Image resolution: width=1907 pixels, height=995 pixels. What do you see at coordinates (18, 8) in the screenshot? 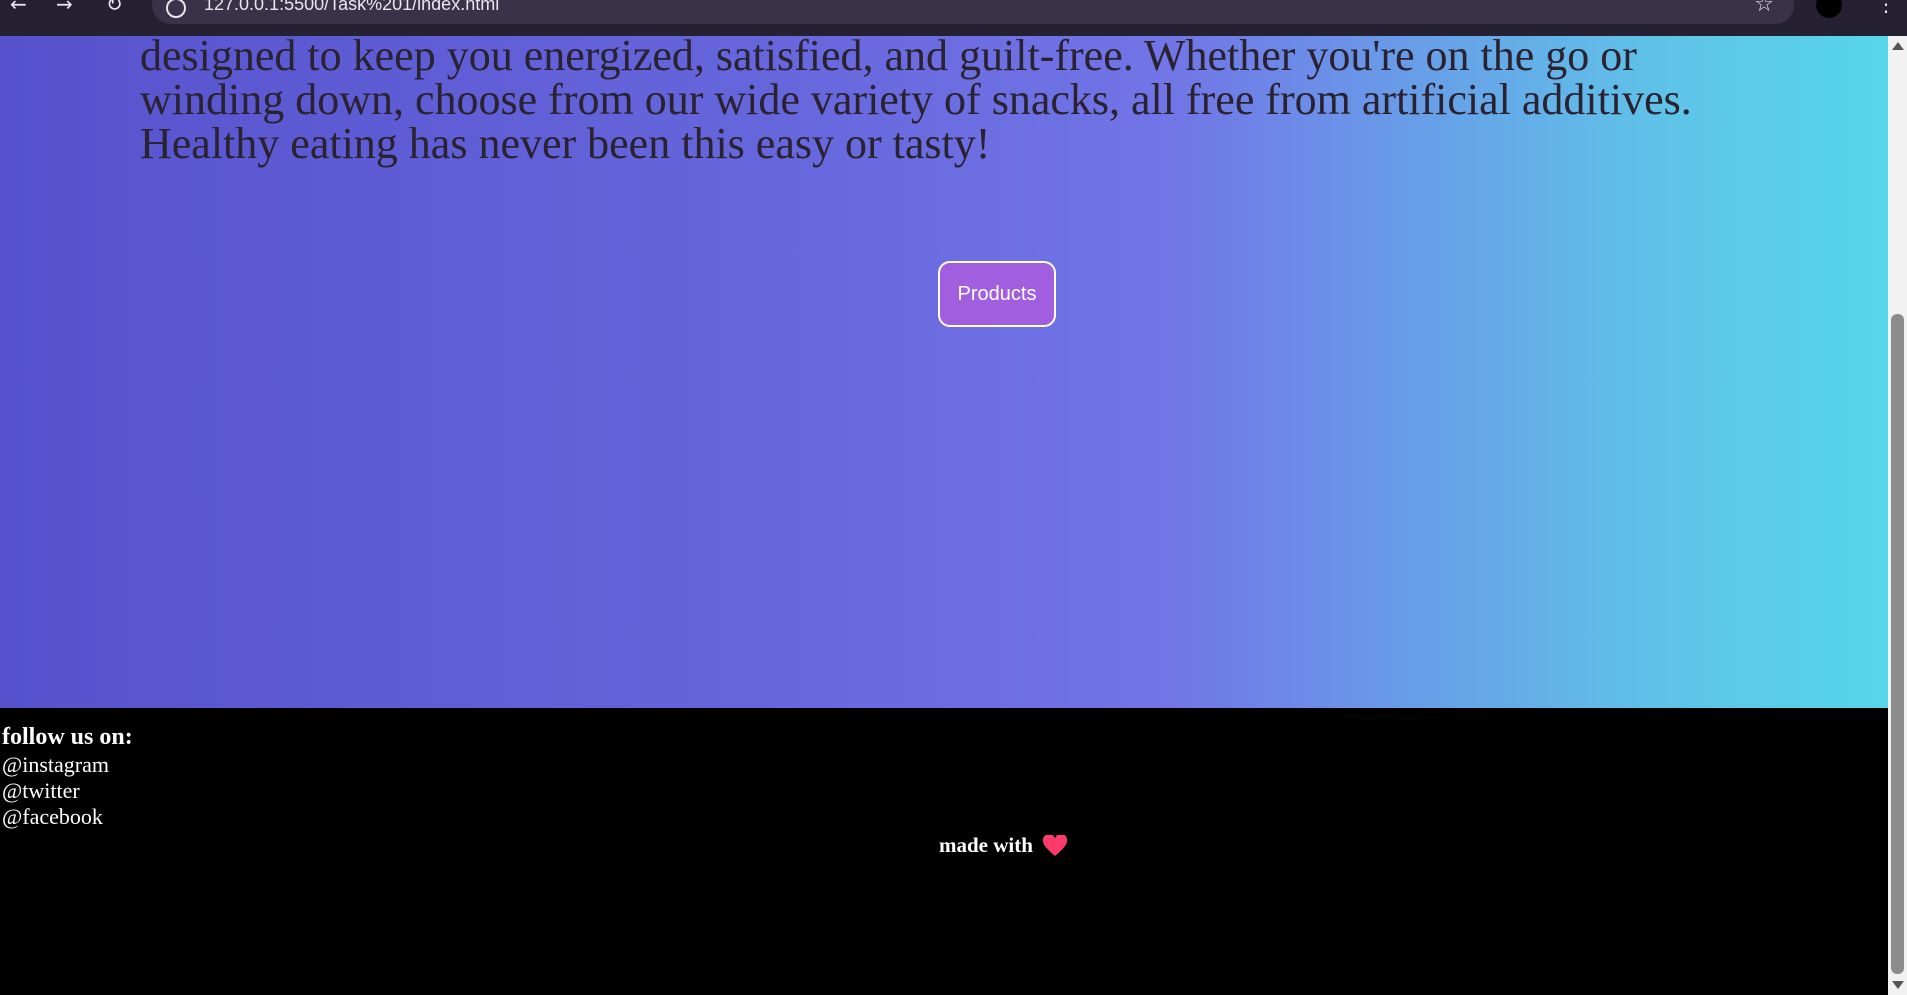
I see `back-icon: ←` at bounding box center [18, 8].